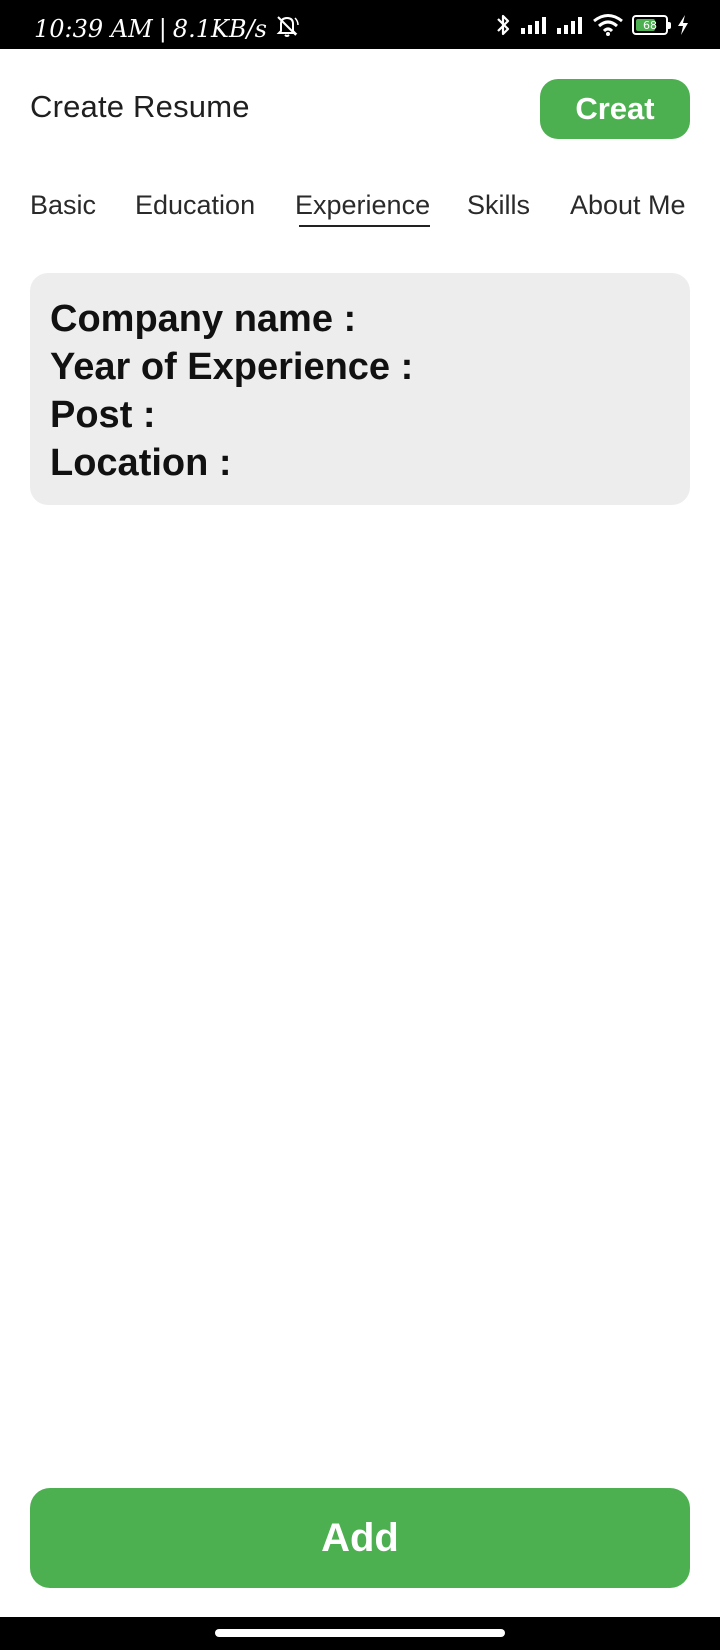  What do you see at coordinates (360, 24) in the screenshot?
I see `status-bar: 10:39 AM | 8.1KB/s 68` at bounding box center [360, 24].